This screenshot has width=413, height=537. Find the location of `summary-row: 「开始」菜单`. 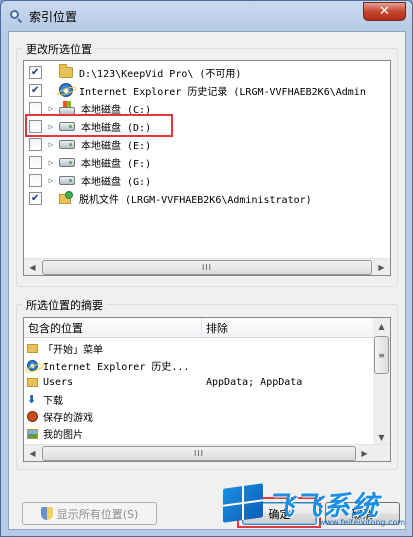

summary-row: 「开始」菜单 is located at coordinates (199, 348).